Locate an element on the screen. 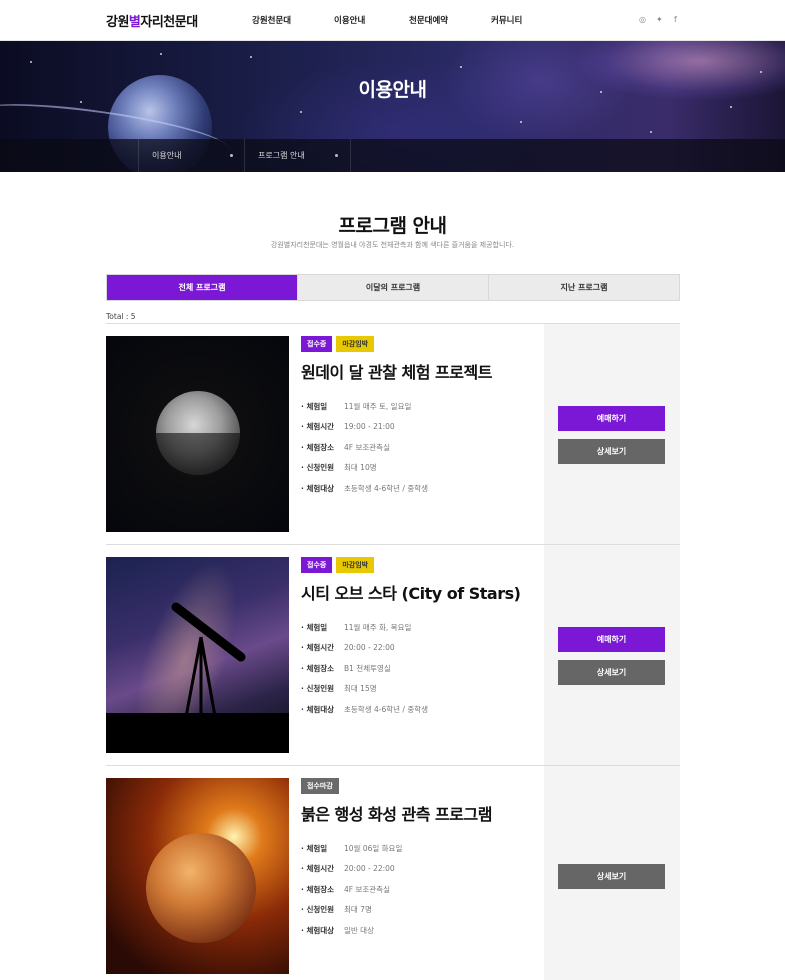  facebook-icon: f is located at coordinates (675, 19).